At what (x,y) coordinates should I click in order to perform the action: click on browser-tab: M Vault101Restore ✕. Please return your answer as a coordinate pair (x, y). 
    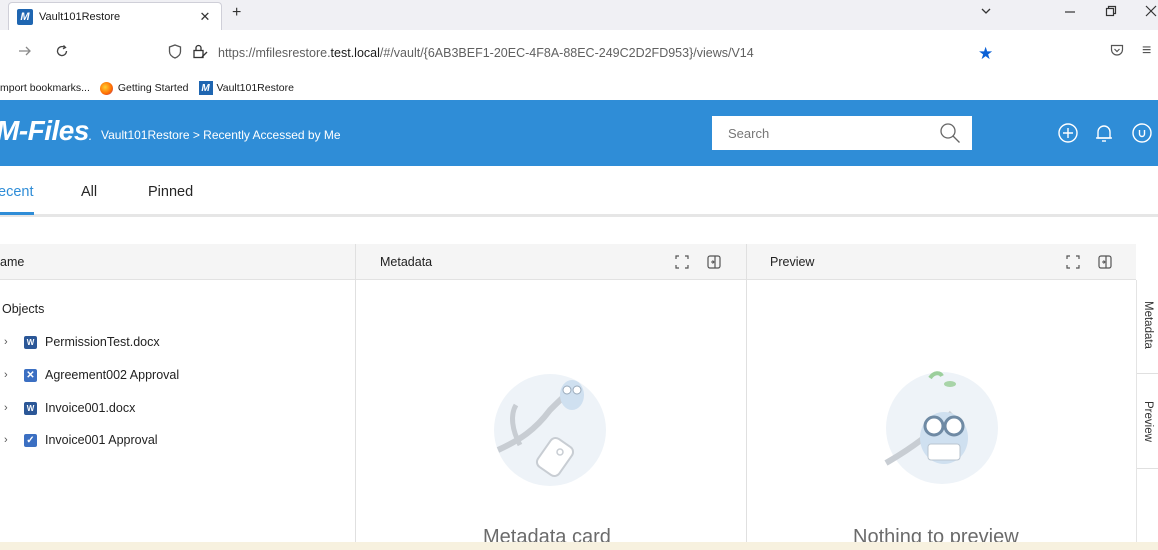
    Looking at the image, I should click on (115, 16).